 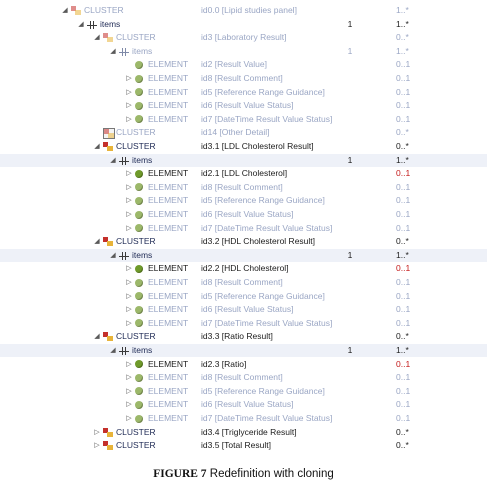 I want to click on figure-caption: FIGURE 7 Redefinition with cloning, so click(x=243, y=474).